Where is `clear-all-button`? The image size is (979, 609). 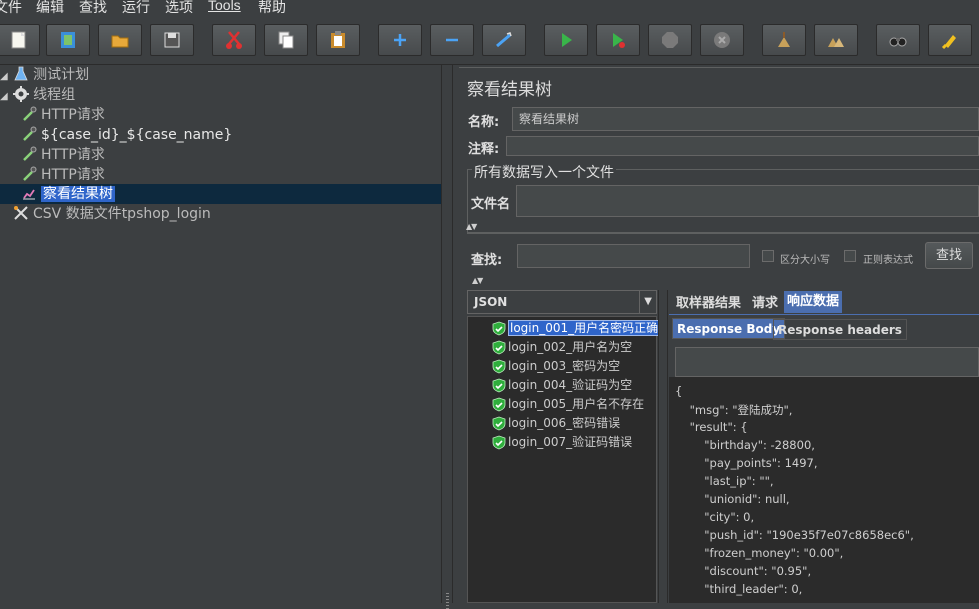
clear-all-button is located at coordinates (836, 40).